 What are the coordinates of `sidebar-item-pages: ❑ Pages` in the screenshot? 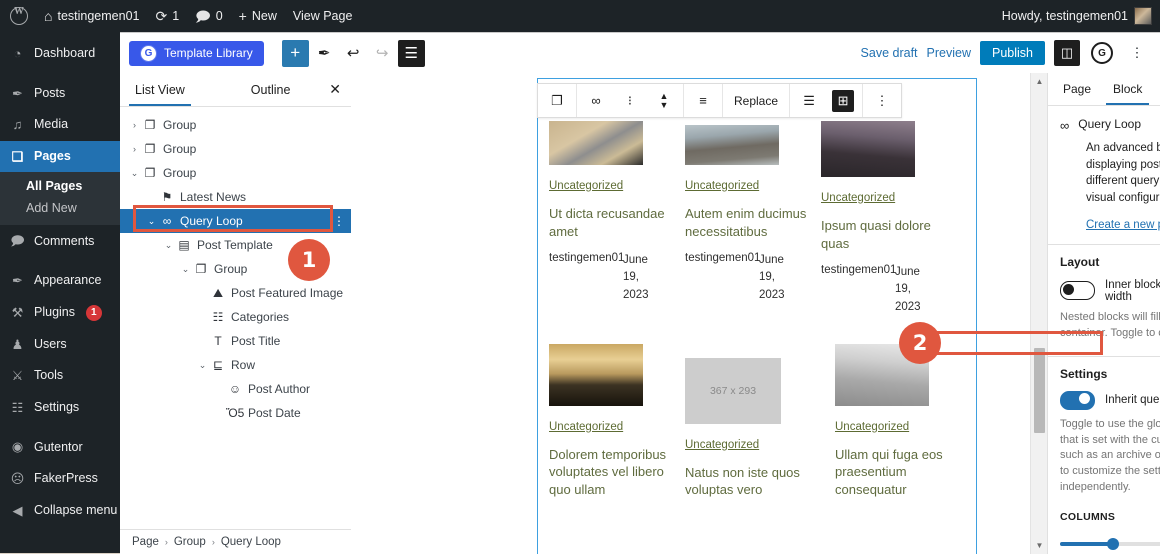 It's located at (60, 156).